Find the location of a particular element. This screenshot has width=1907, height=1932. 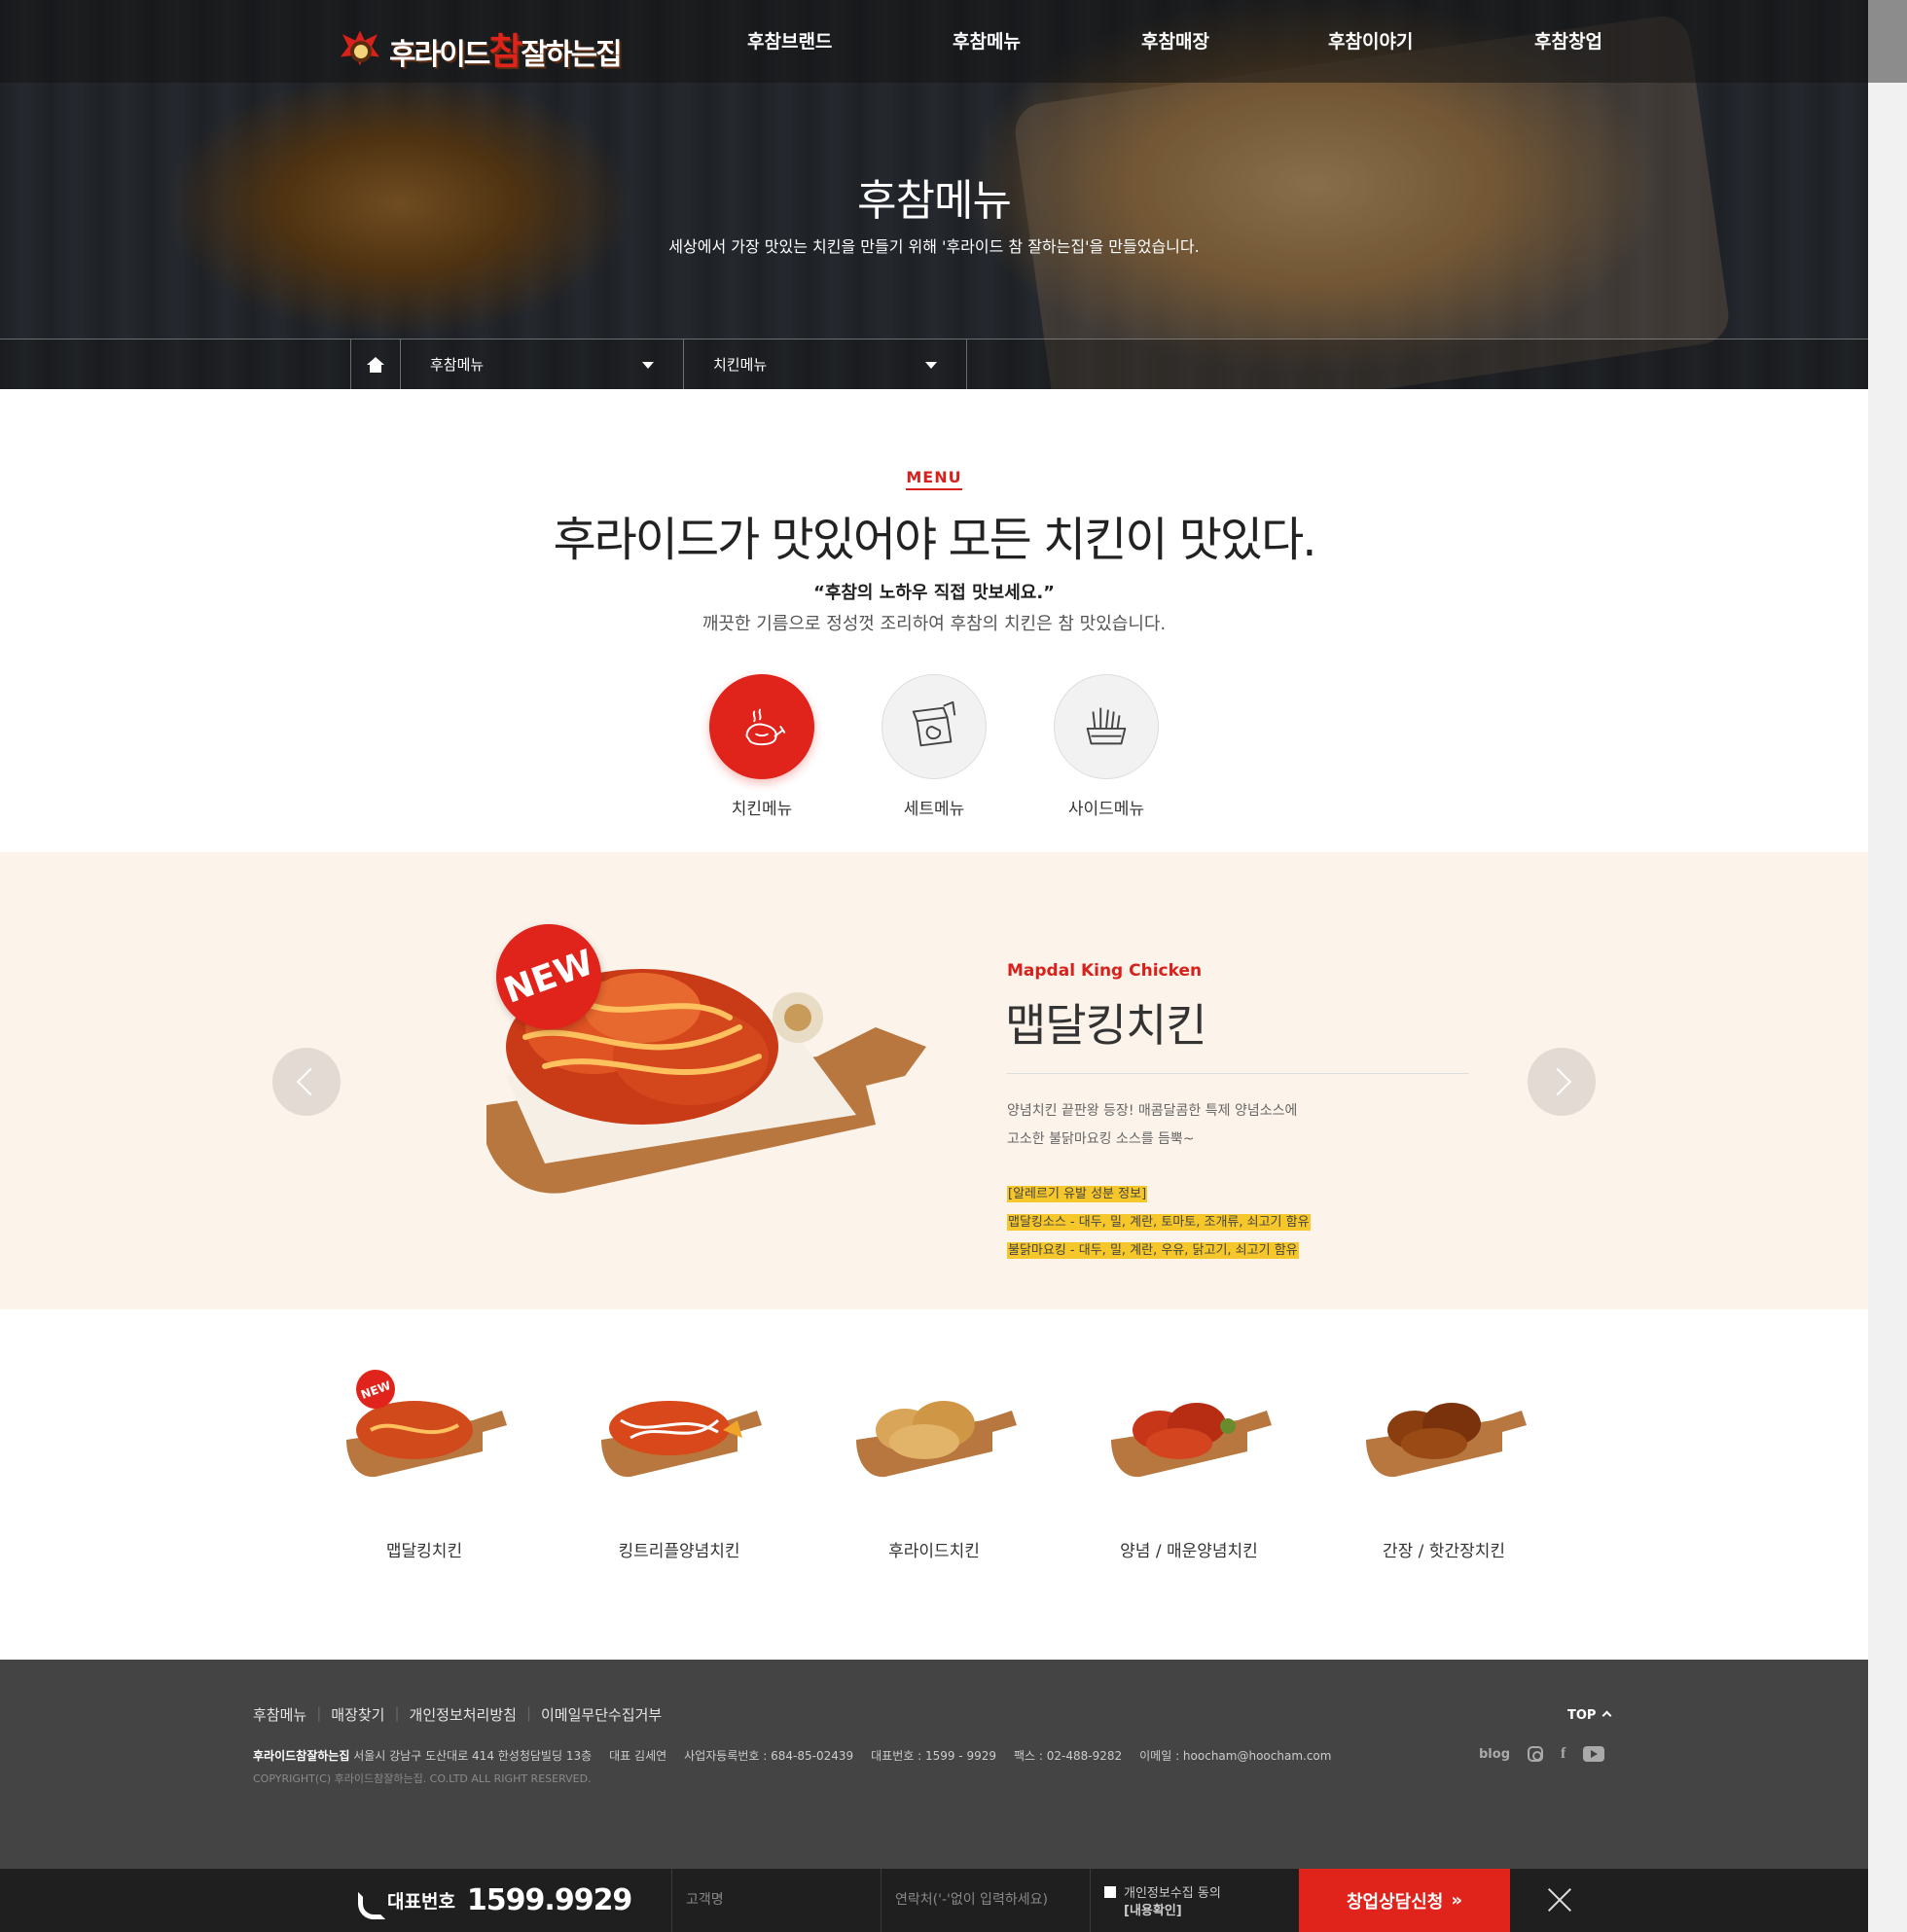

category-chicken: 치킨메뉴 is located at coordinates (761, 746).